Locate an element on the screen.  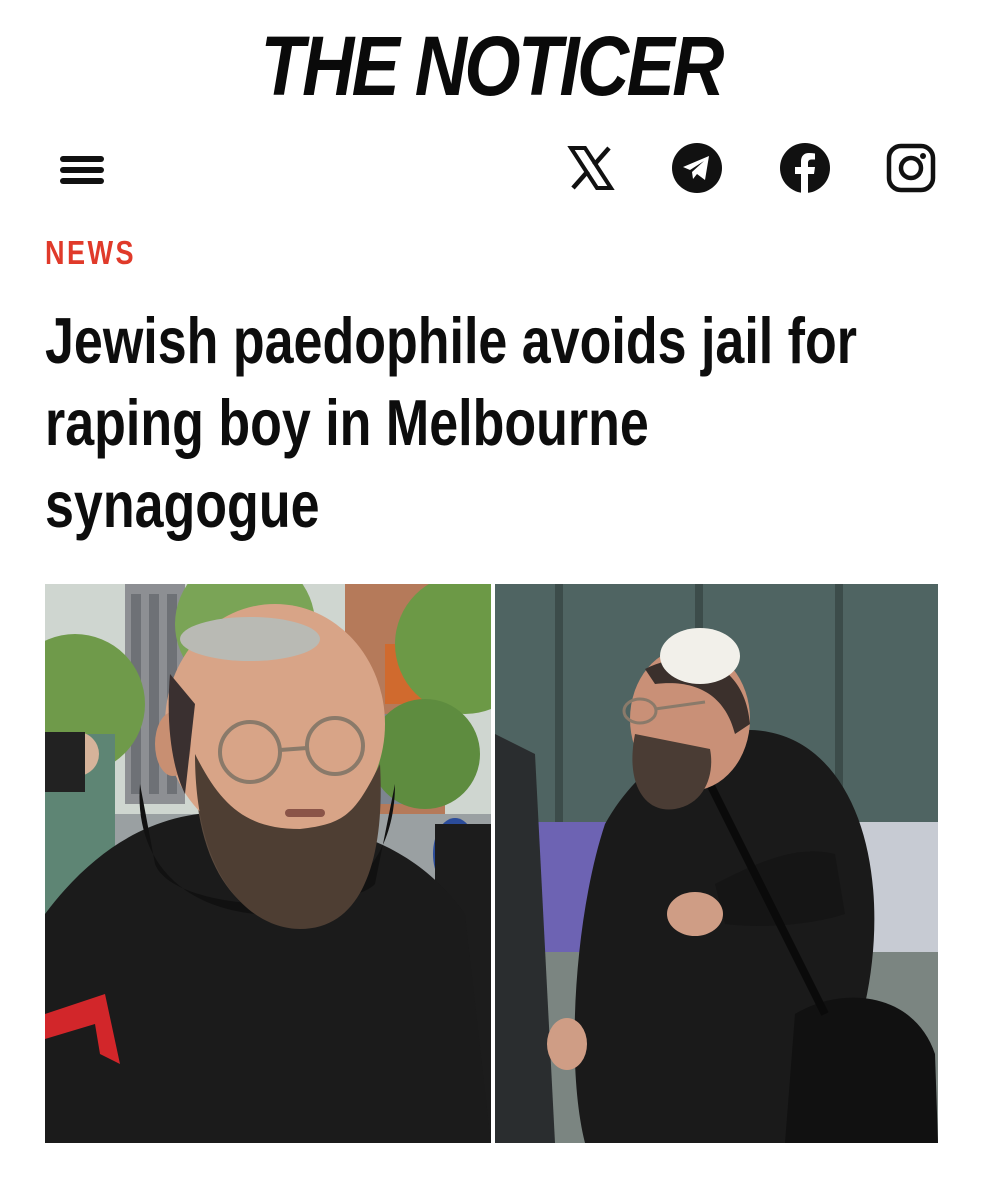
instagram-icon is located at coordinates (911, 168).